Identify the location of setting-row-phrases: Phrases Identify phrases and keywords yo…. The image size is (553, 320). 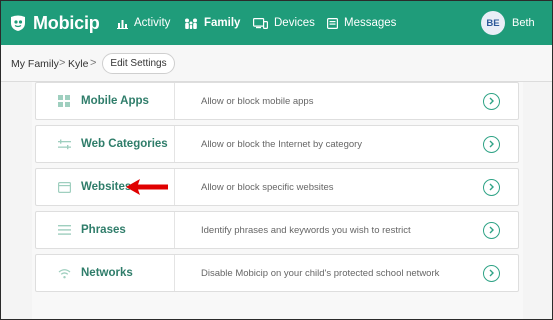
(277, 230).